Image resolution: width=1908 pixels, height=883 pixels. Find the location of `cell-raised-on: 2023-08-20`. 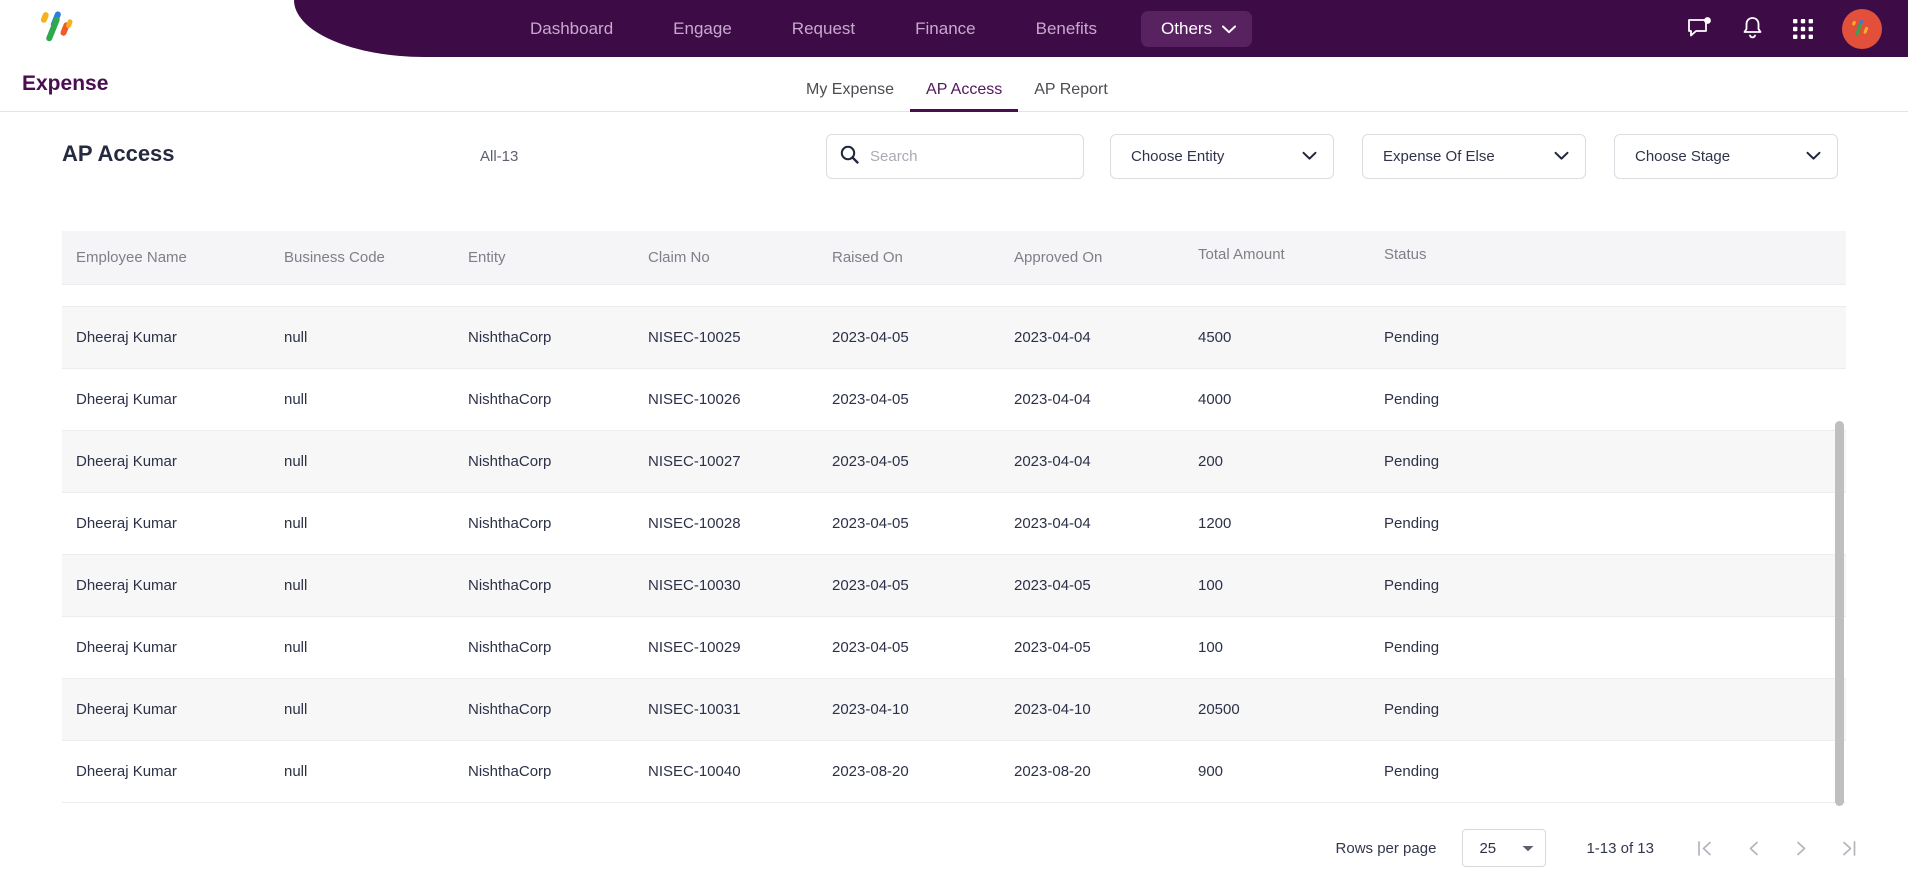

cell-raised-on: 2023-08-20 is located at coordinates (870, 771).